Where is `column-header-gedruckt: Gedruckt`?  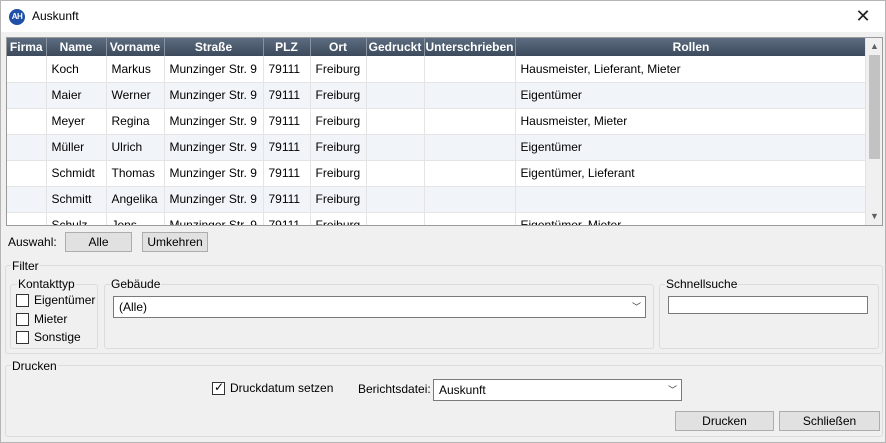
column-header-gedruckt: Gedruckt is located at coordinates (395, 47).